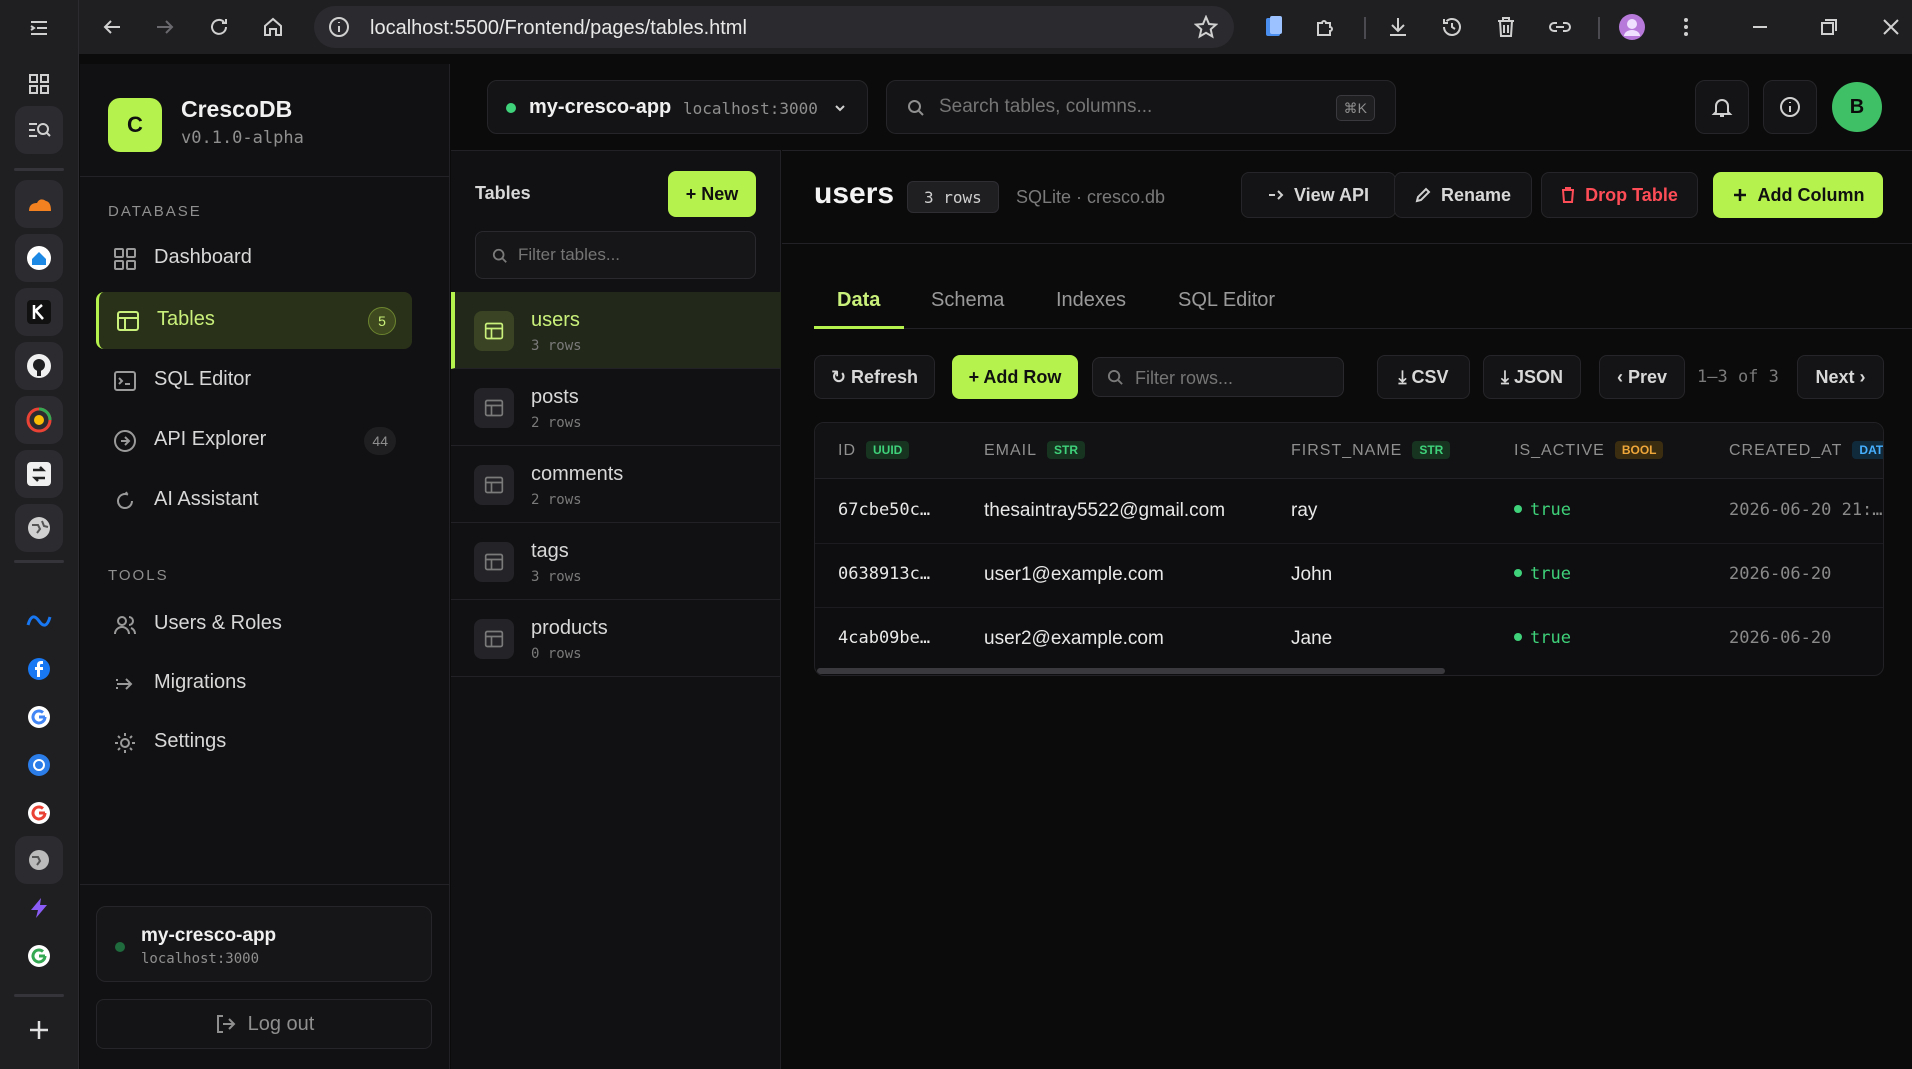 Image resolution: width=1912 pixels, height=1069 pixels. What do you see at coordinates (1015, 377) in the screenshot?
I see `add-row-button: + Add Row` at bounding box center [1015, 377].